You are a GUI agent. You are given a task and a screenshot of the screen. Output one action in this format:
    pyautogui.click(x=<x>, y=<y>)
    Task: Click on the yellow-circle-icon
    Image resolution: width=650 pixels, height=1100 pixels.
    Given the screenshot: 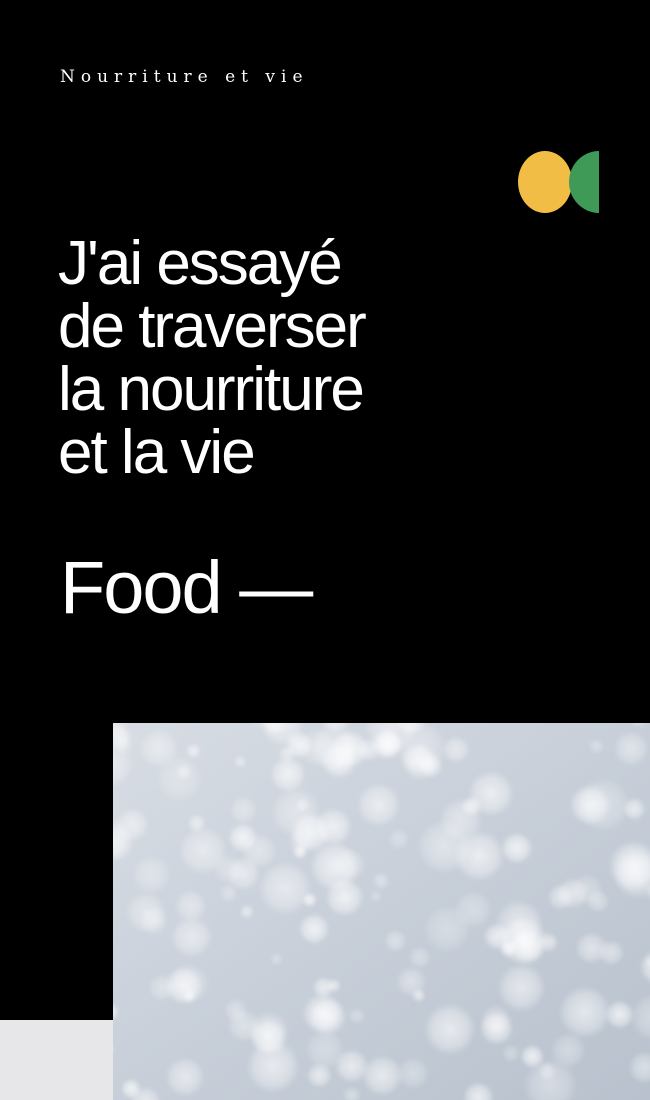 What is the action you would take?
    pyautogui.click(x=545, y=182)
    